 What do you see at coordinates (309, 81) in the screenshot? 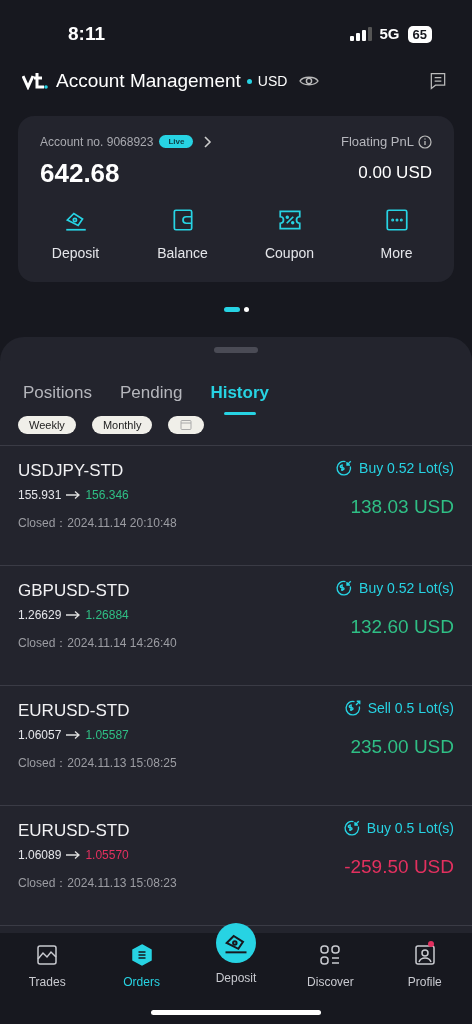
I see `eye-icon` at bounding box center [309, 81].